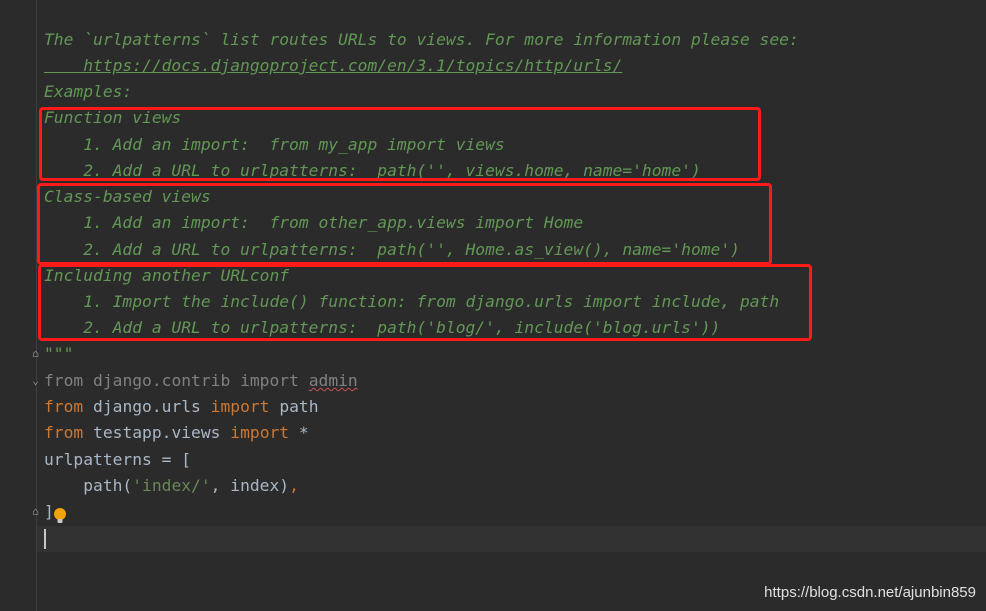 Image resolution: width=986 pixels, height=611 pixels. Describe the element at coordinates (299, 406) in the screenshot. I see `imported-name: path` at that location.